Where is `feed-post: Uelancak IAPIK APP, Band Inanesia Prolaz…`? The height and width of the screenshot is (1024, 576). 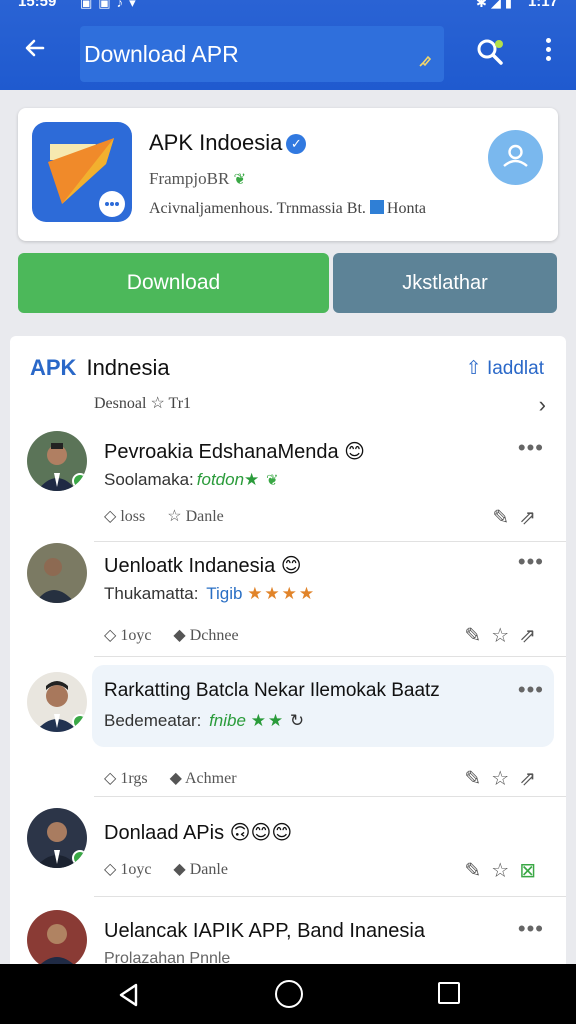 feed-post: Uelancak IAPIK APP, Band Inanesia Prolaz… is located at coordinates (288, 937).